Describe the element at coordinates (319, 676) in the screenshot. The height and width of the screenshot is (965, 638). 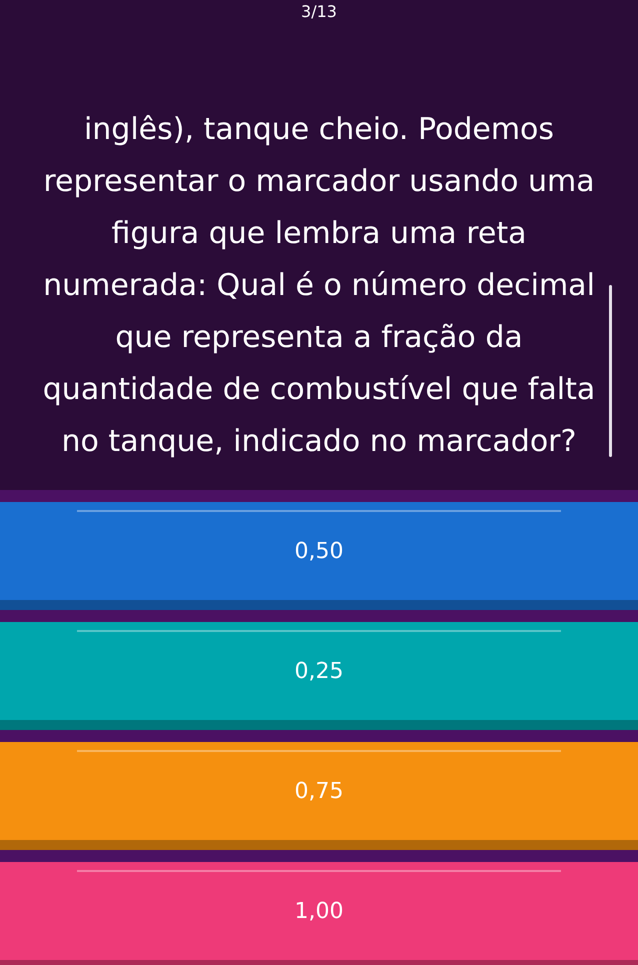
I see `answer-button: 0,25` at that location.